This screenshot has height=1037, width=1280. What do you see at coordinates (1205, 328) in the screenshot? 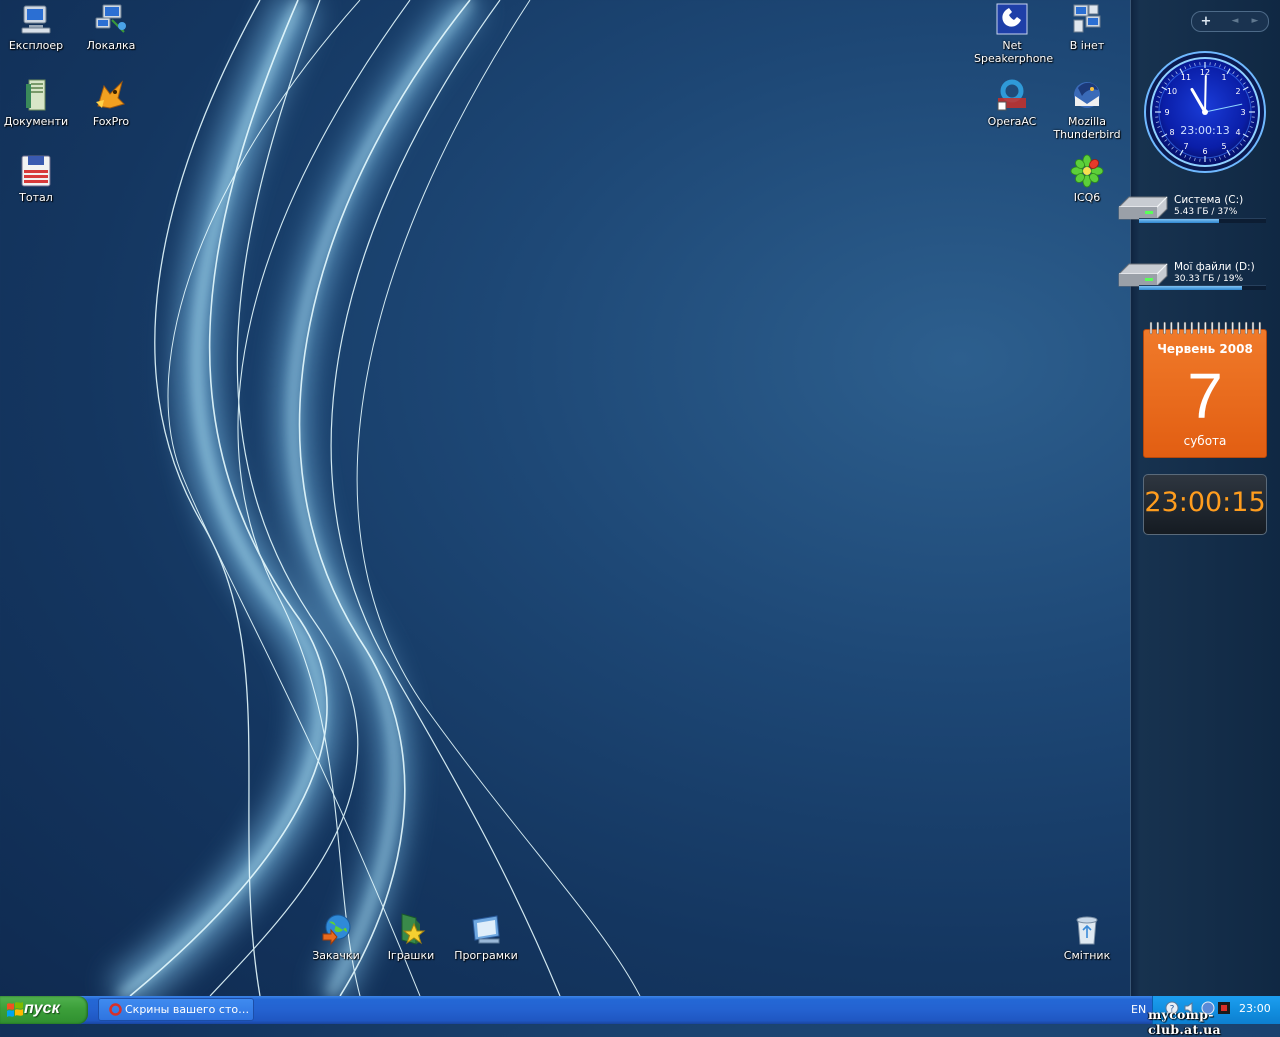
I see `calendar-binder-rings` at bounding box center [1205, 328].